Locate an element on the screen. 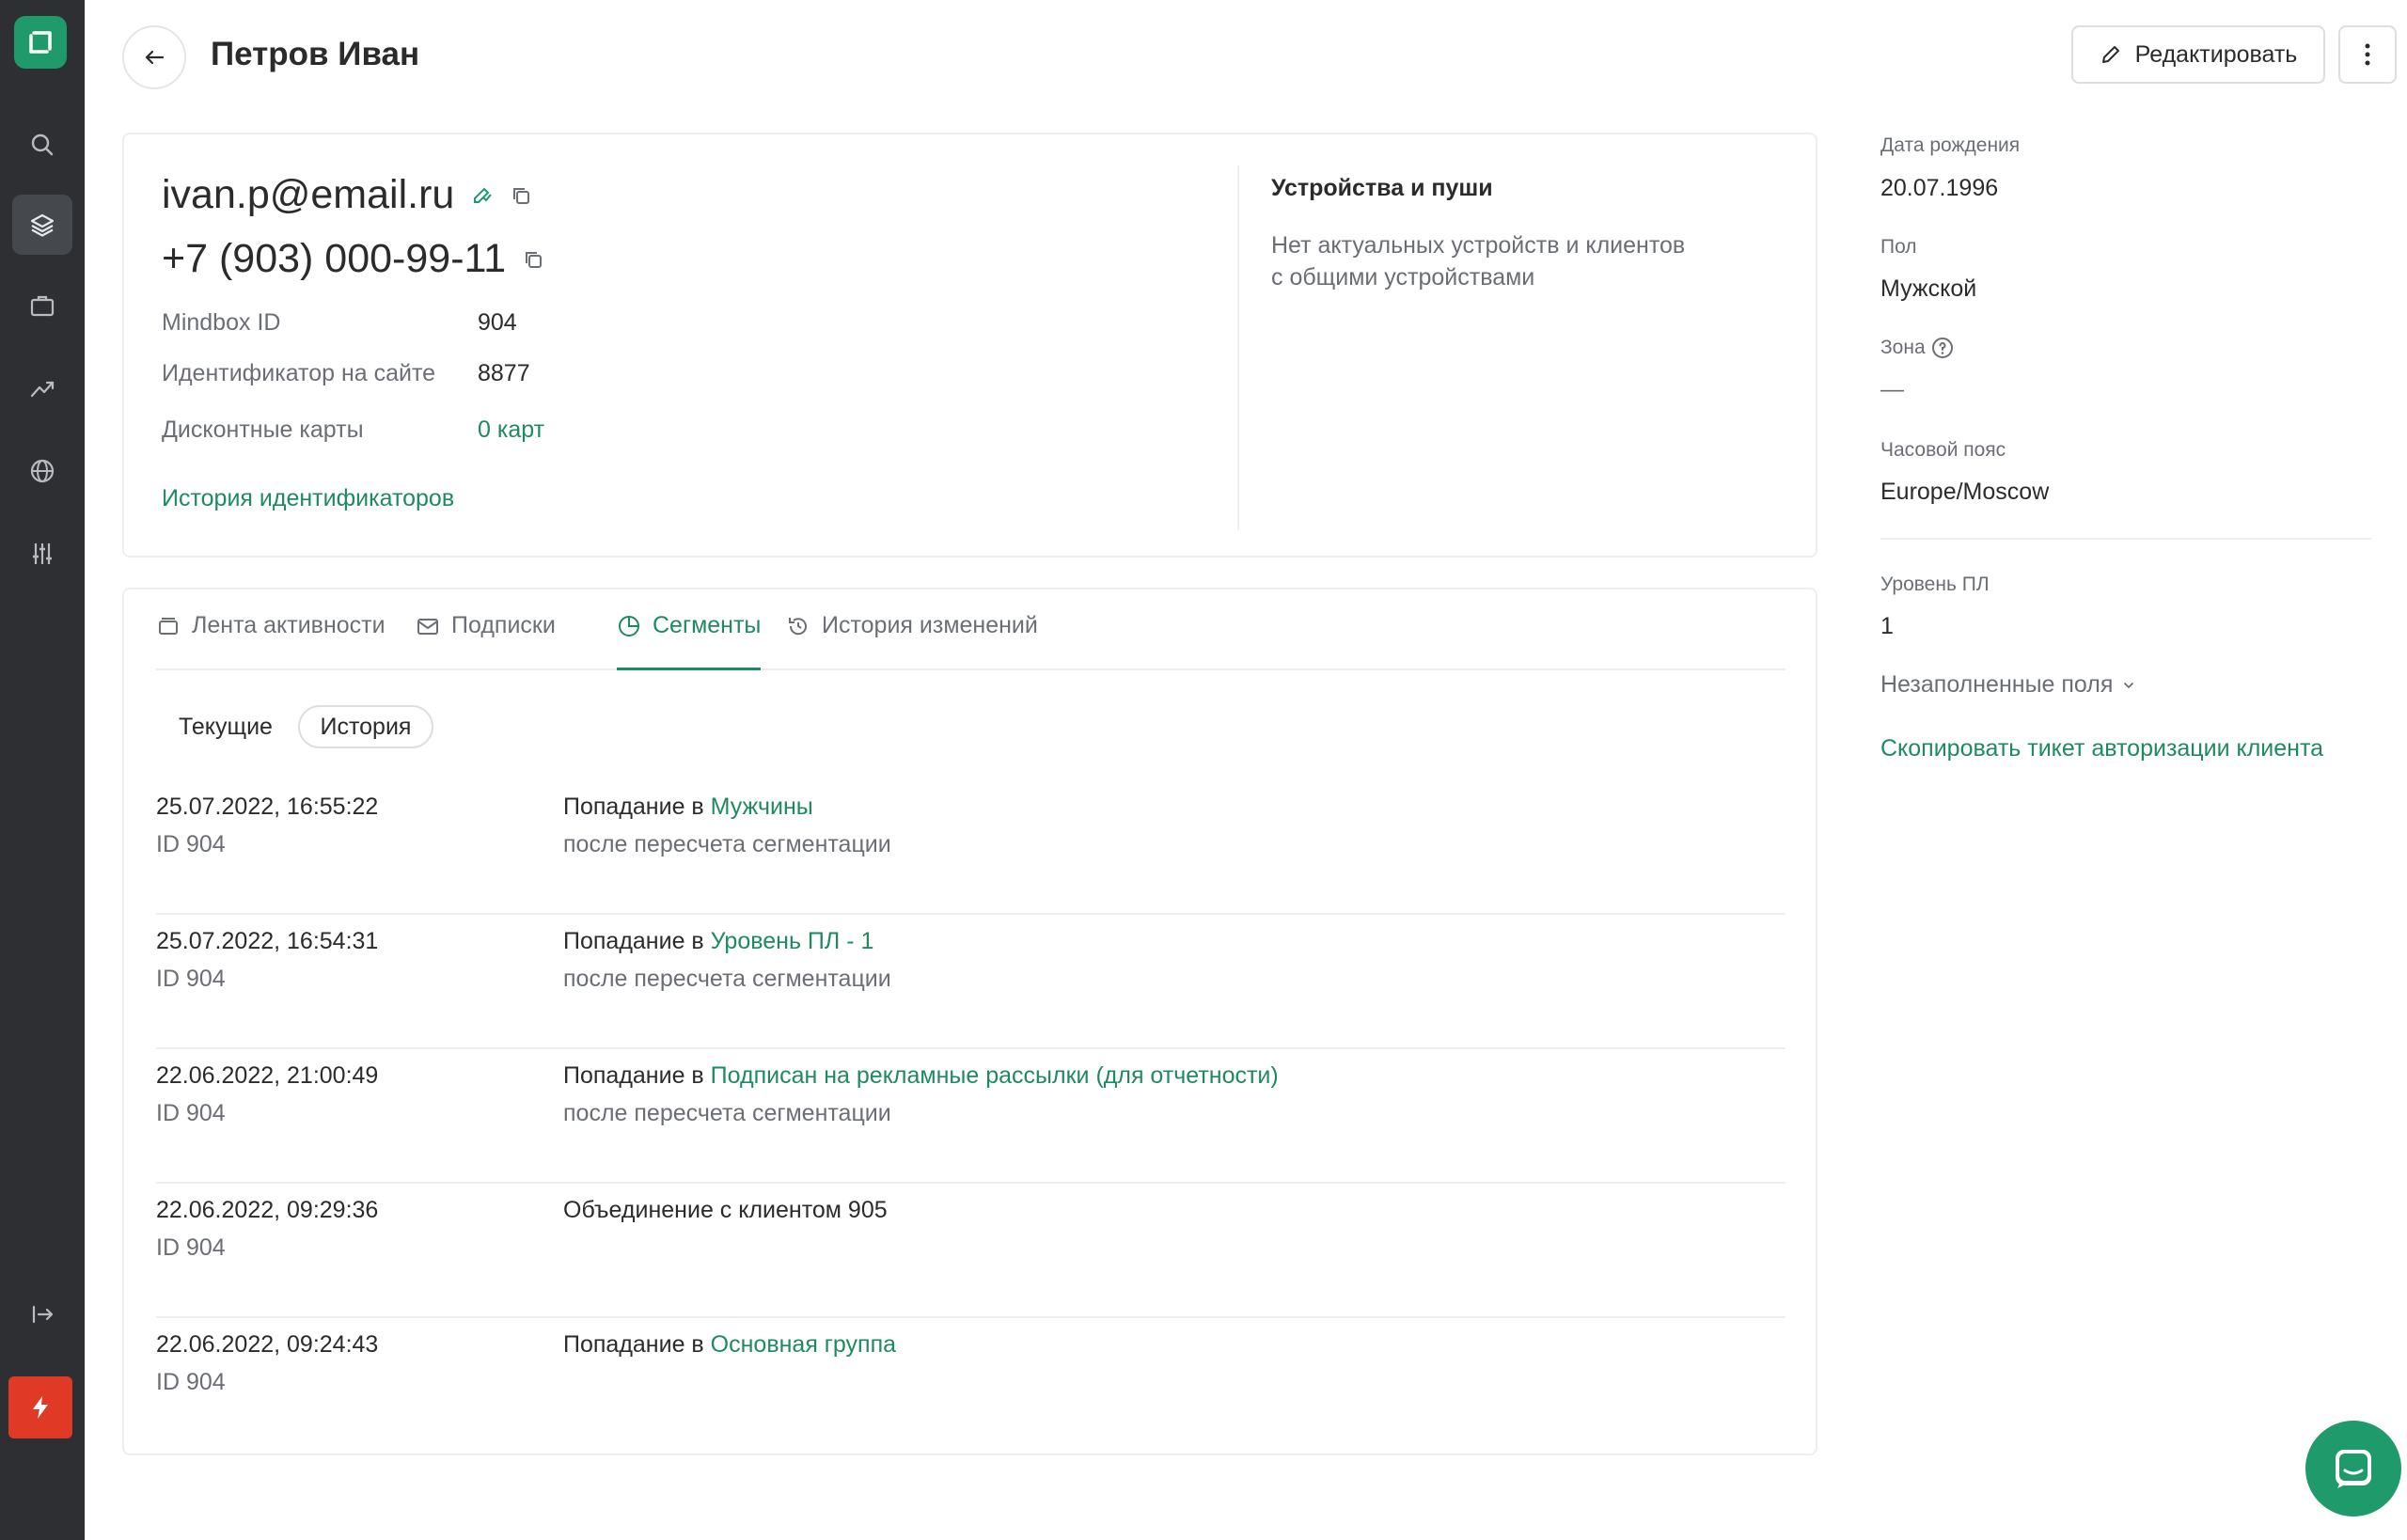  nav-globe is located at coordinates (42, 471).